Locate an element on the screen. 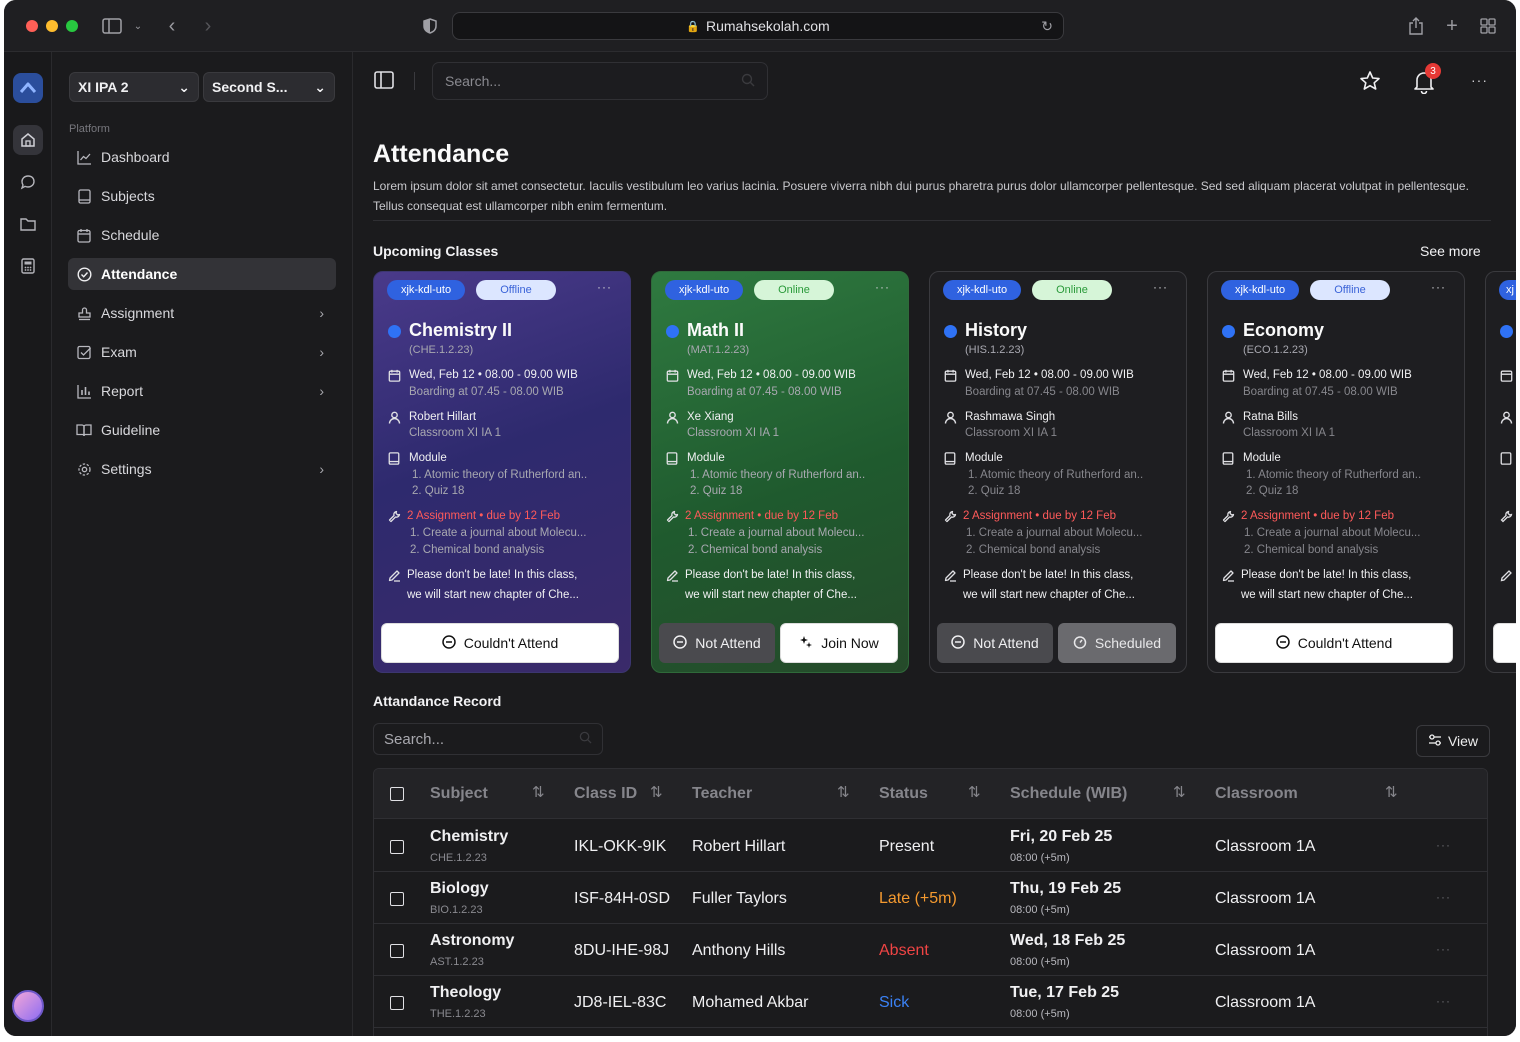  section-divider is located at coordinates (932, 220).